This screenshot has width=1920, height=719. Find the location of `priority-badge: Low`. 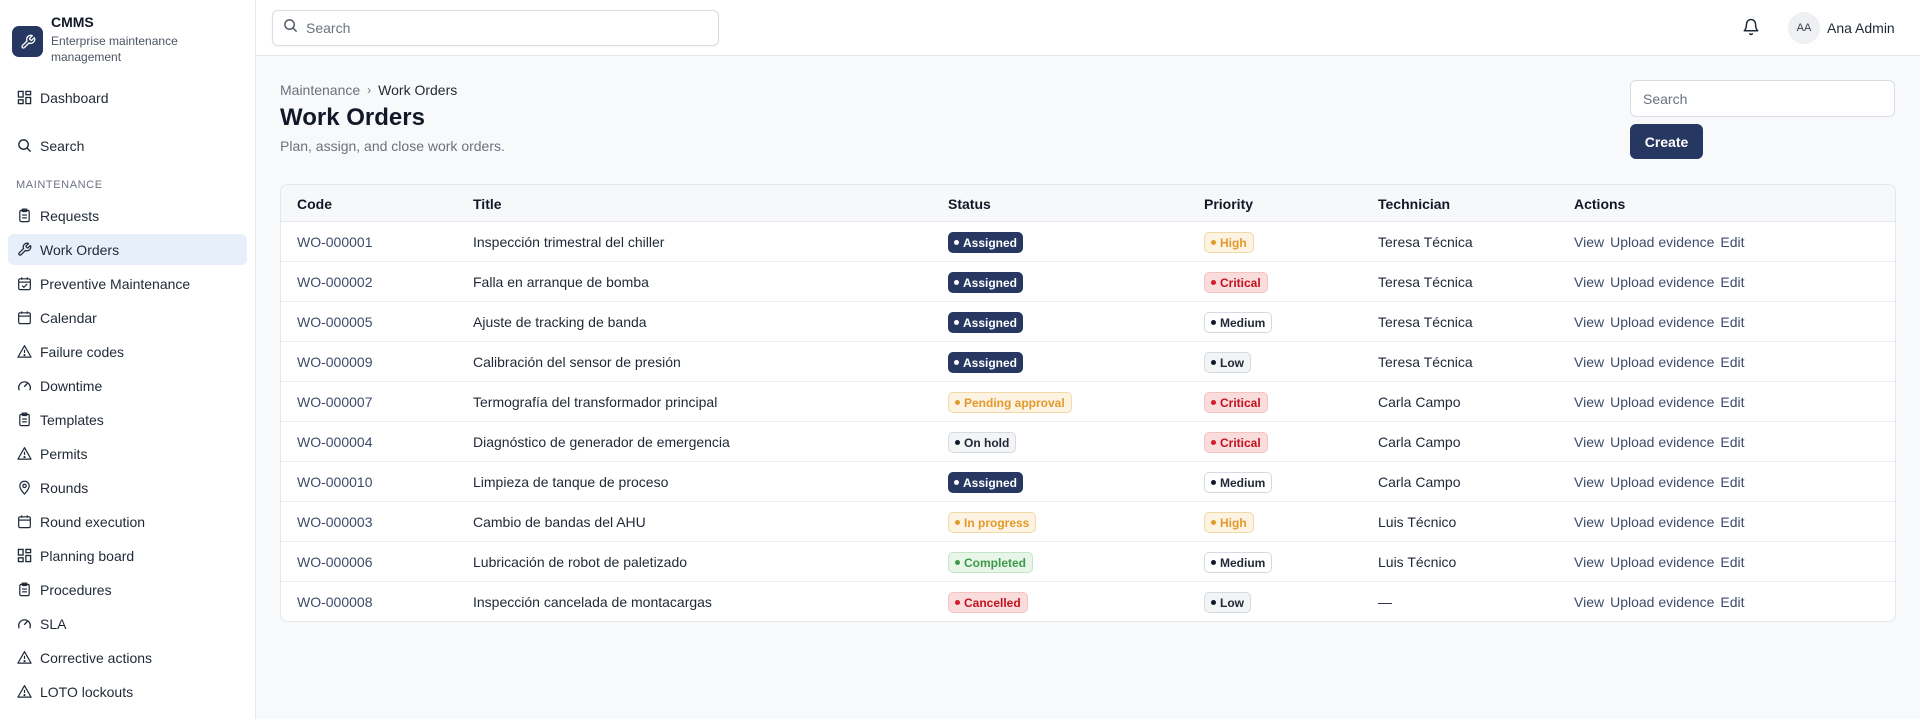

priority-badge: Low is located at coordinates (1227, 602).